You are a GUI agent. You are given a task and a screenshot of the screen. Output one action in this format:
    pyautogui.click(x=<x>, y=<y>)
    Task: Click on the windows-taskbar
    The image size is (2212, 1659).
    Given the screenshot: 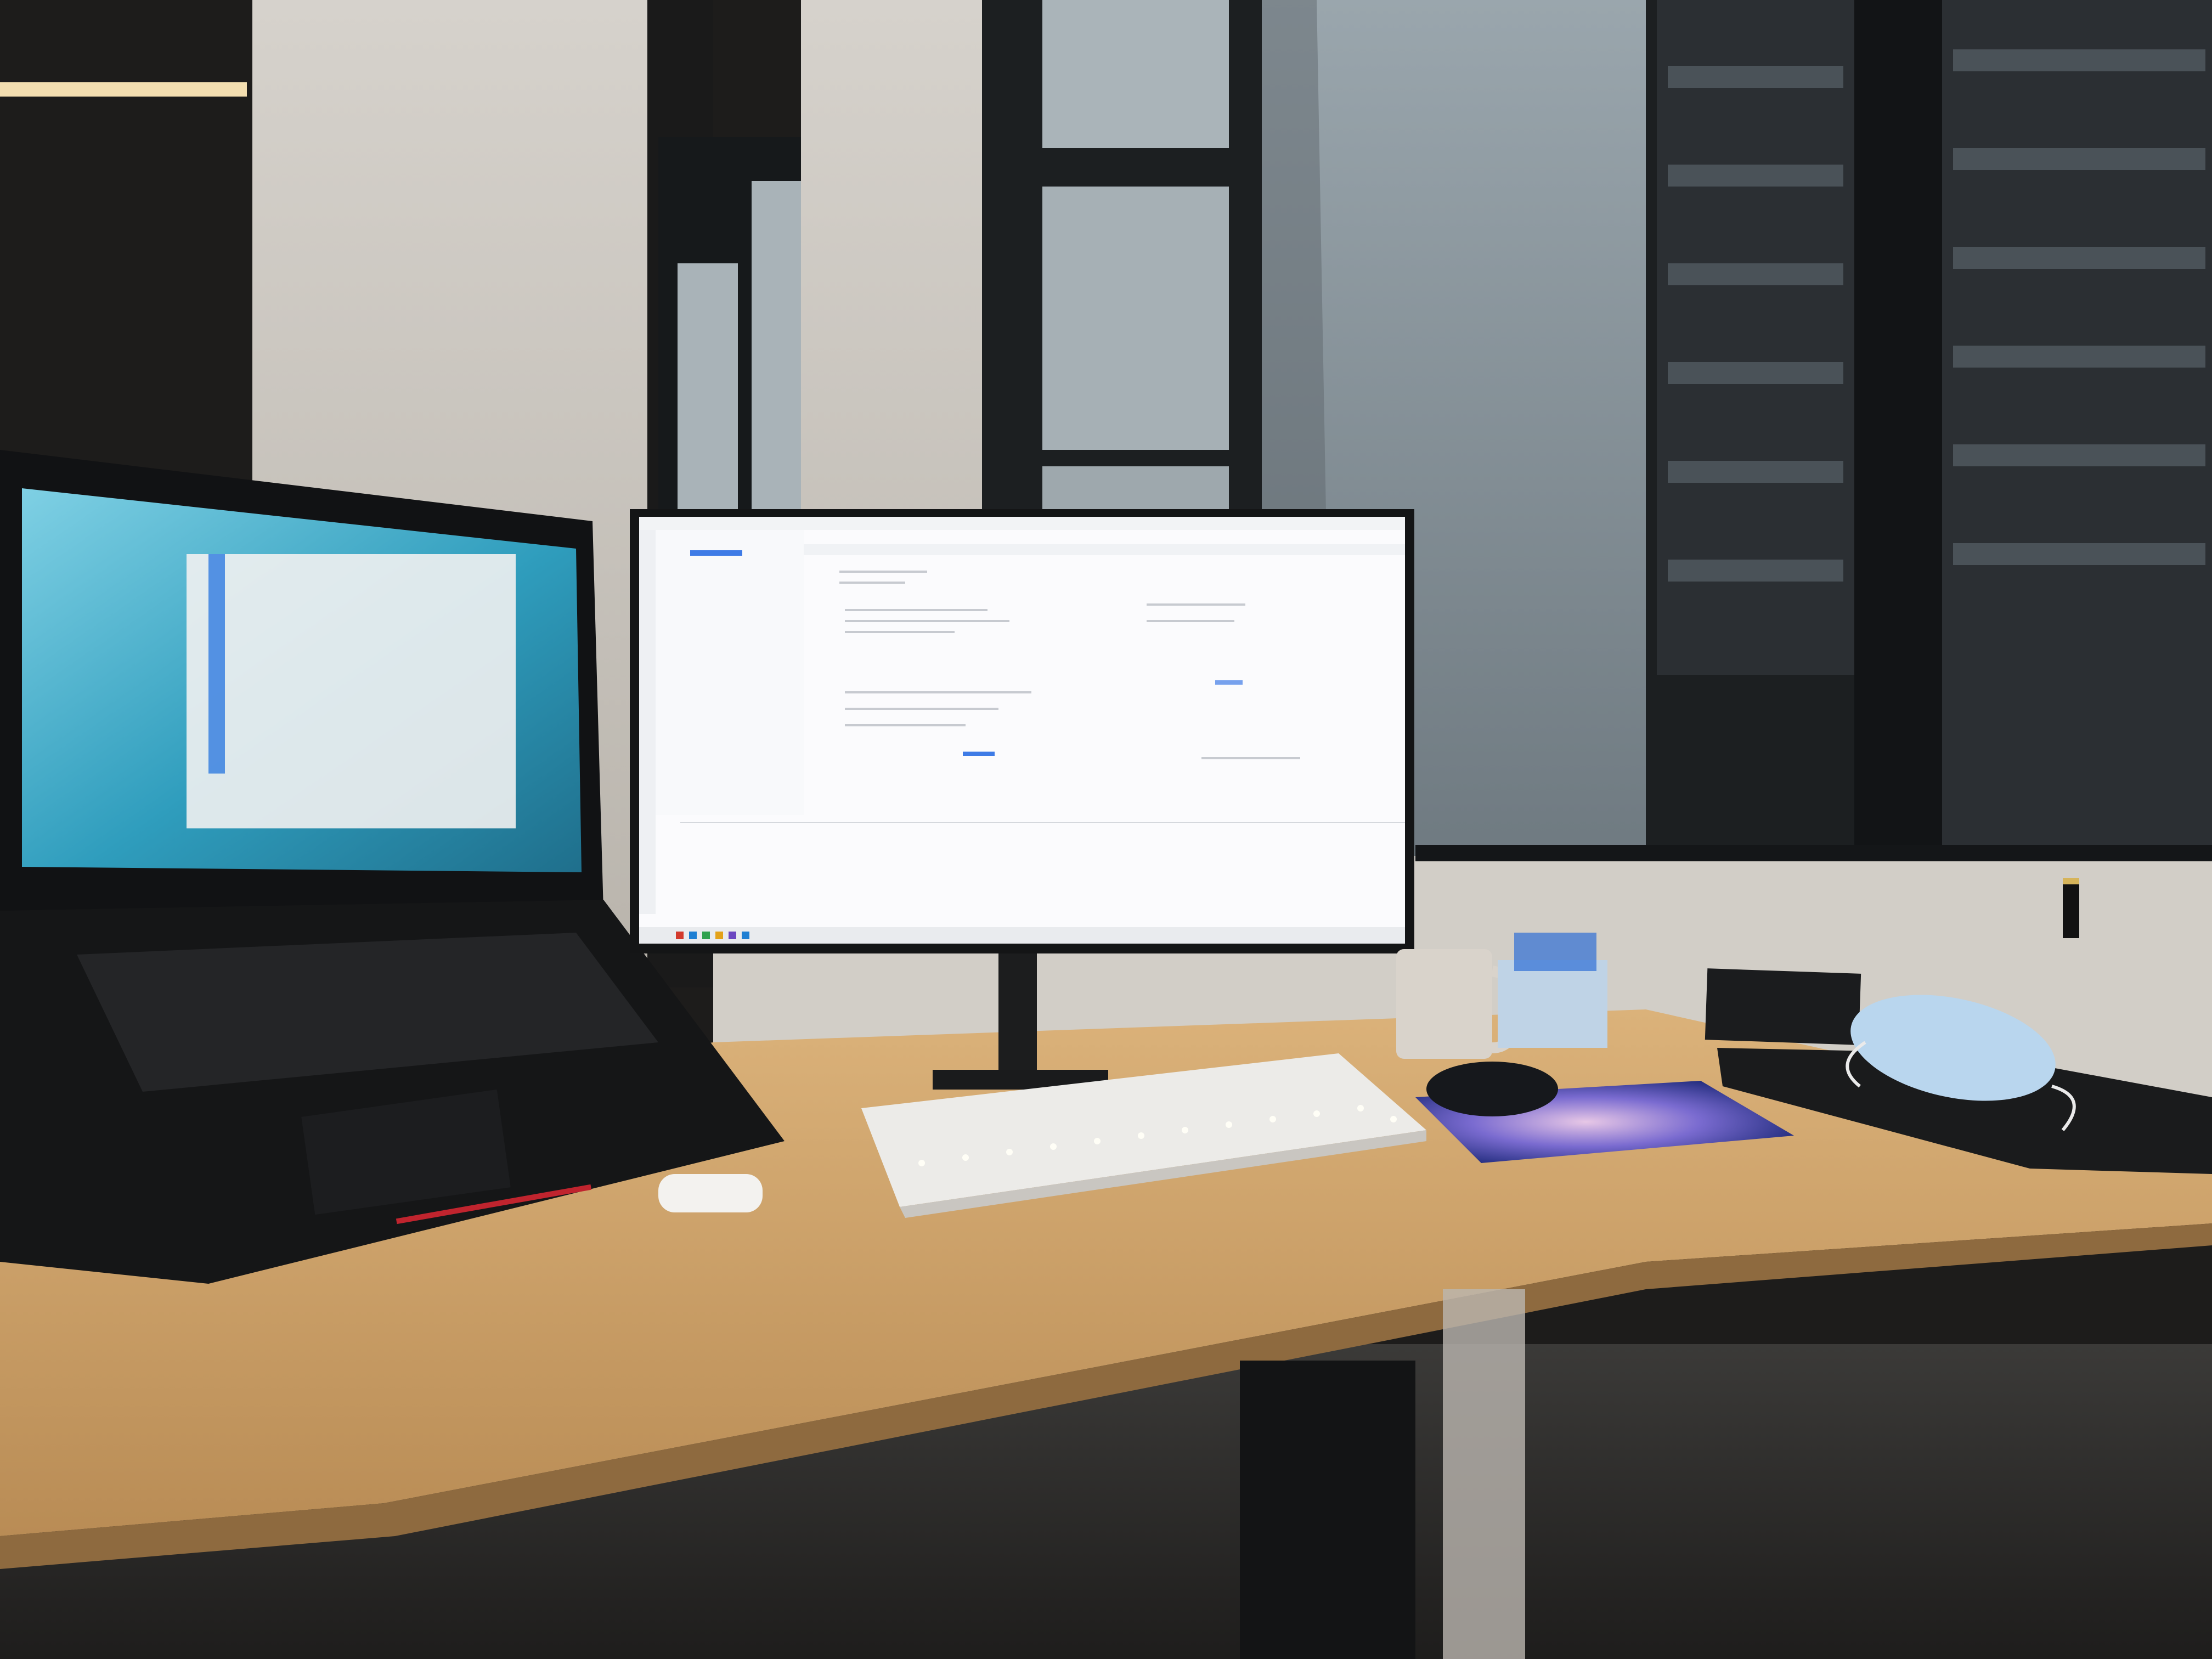 What is the action you would take?
    pyautogui.click(x=1022, y=935)
    